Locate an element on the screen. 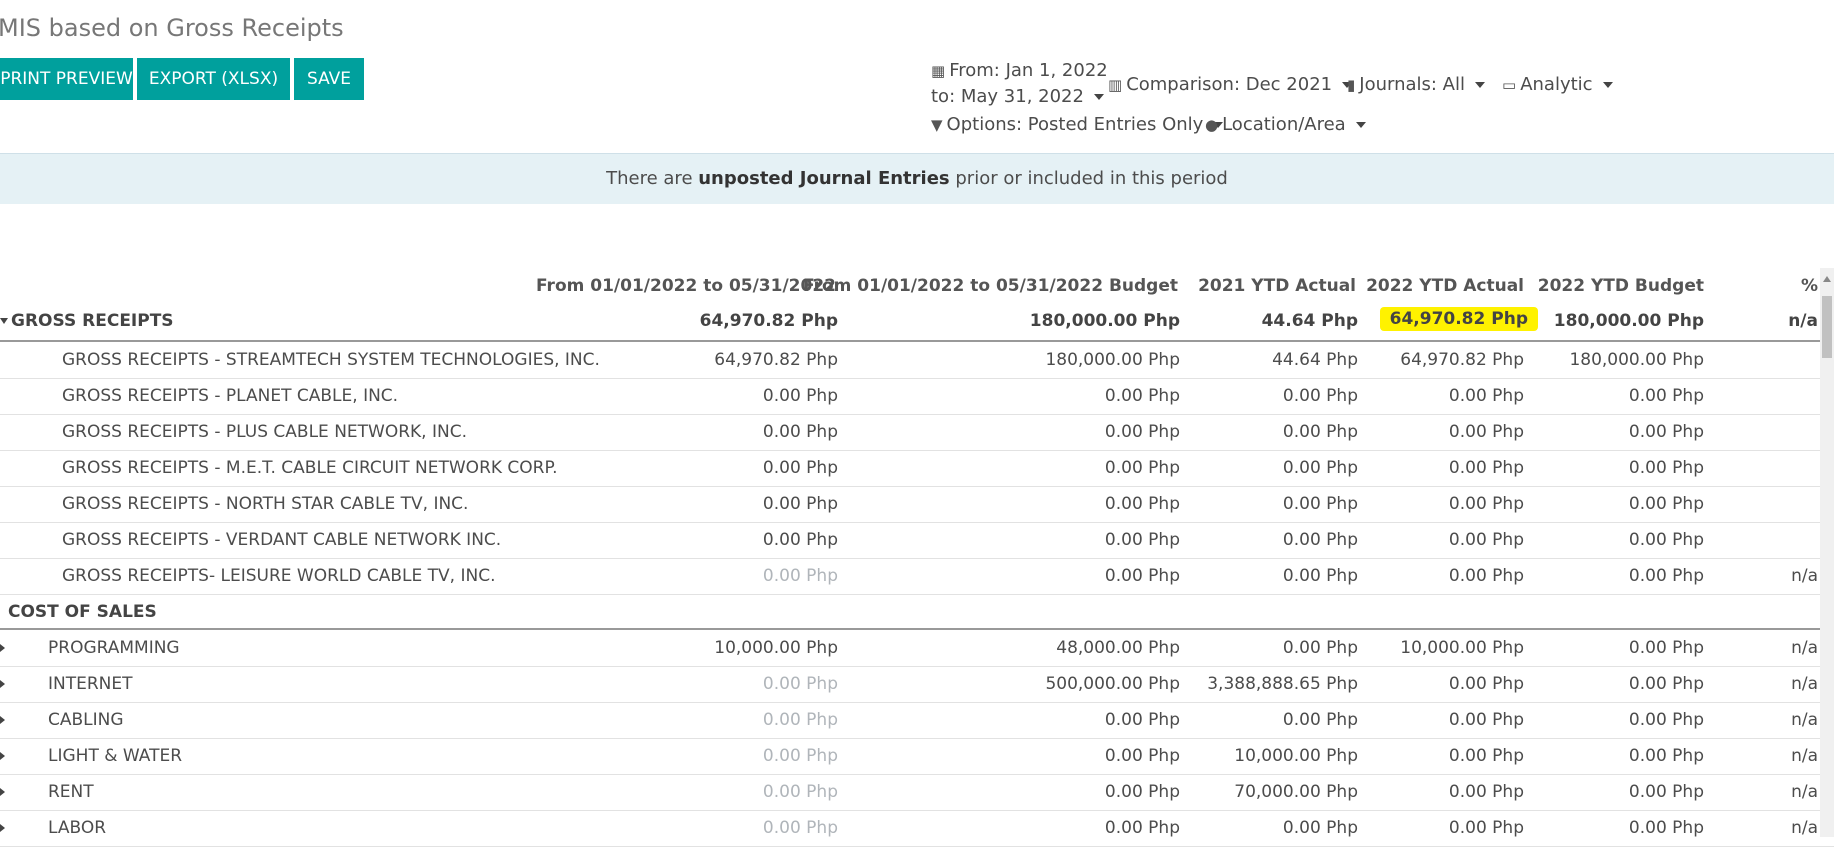 The height and width of the screenshot is (847, 1834). location-filter: ● Location/Area is located at coordinates (1285, 124).